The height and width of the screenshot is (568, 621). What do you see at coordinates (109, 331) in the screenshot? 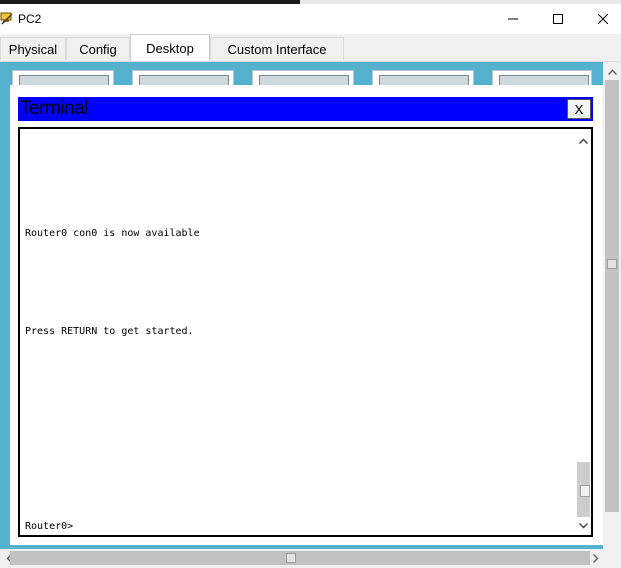
I see `console-line: Press RETURN to get started.` at bounding box center [109, 331].